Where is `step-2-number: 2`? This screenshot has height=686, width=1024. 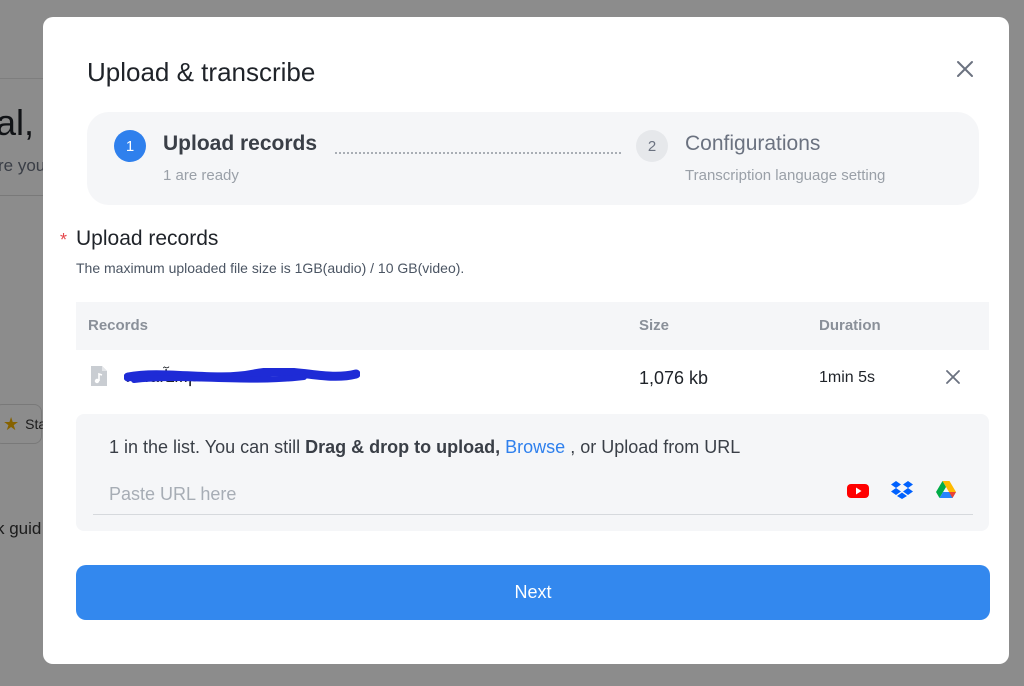
step-2-number: 2 is located at coordinates (652, 146).